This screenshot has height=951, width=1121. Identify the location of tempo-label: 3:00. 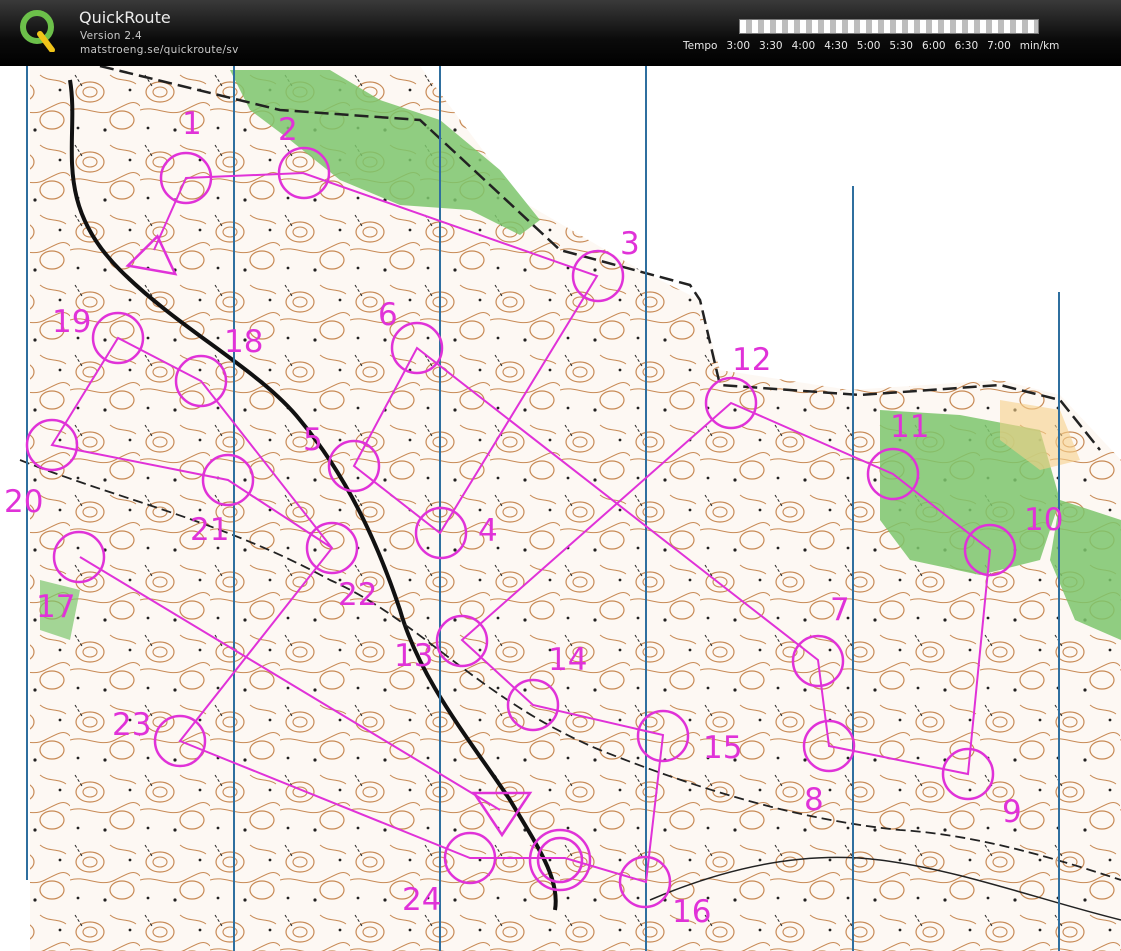
(738, 46).